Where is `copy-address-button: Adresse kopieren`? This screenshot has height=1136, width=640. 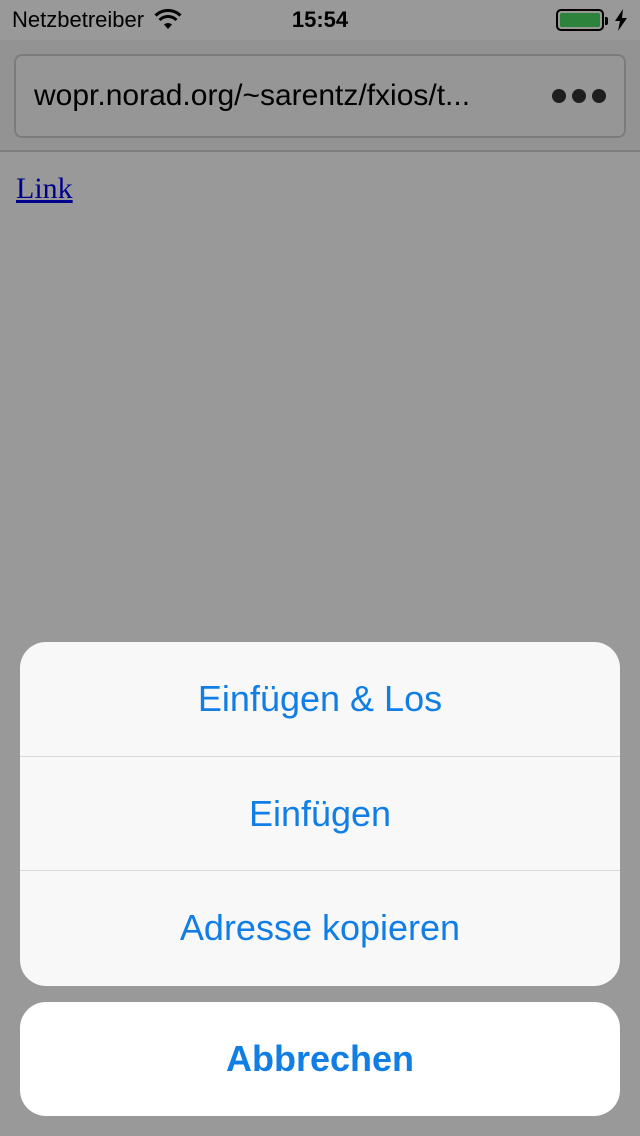
copy-address-button: Adresse kopieren is located at coordinates (320, 927).